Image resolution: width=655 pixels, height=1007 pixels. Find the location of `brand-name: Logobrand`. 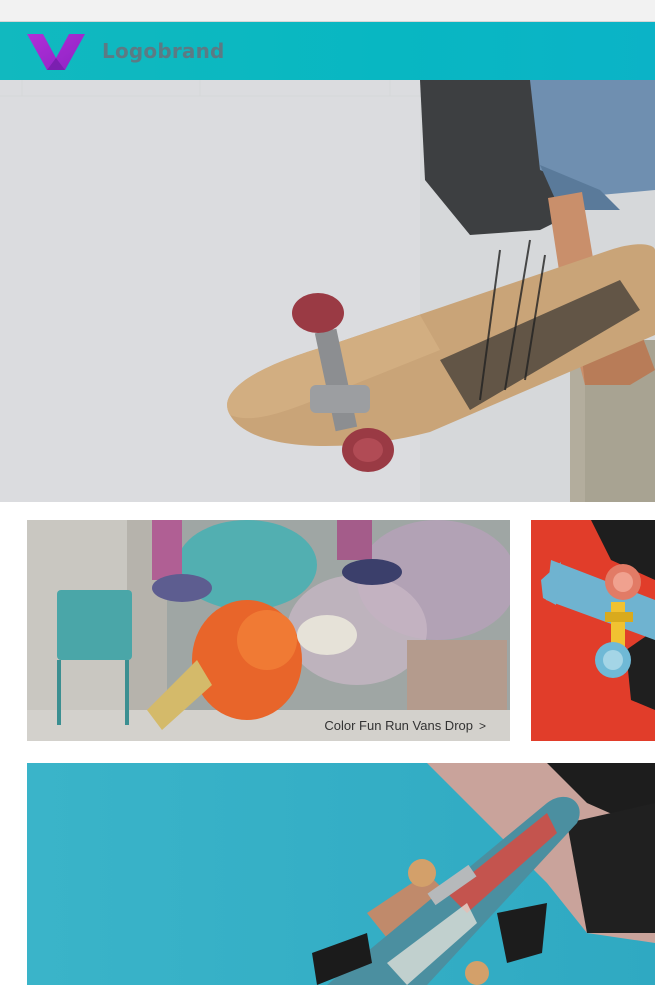

brand-name: Logobrand is located at coordinates (163, 51).